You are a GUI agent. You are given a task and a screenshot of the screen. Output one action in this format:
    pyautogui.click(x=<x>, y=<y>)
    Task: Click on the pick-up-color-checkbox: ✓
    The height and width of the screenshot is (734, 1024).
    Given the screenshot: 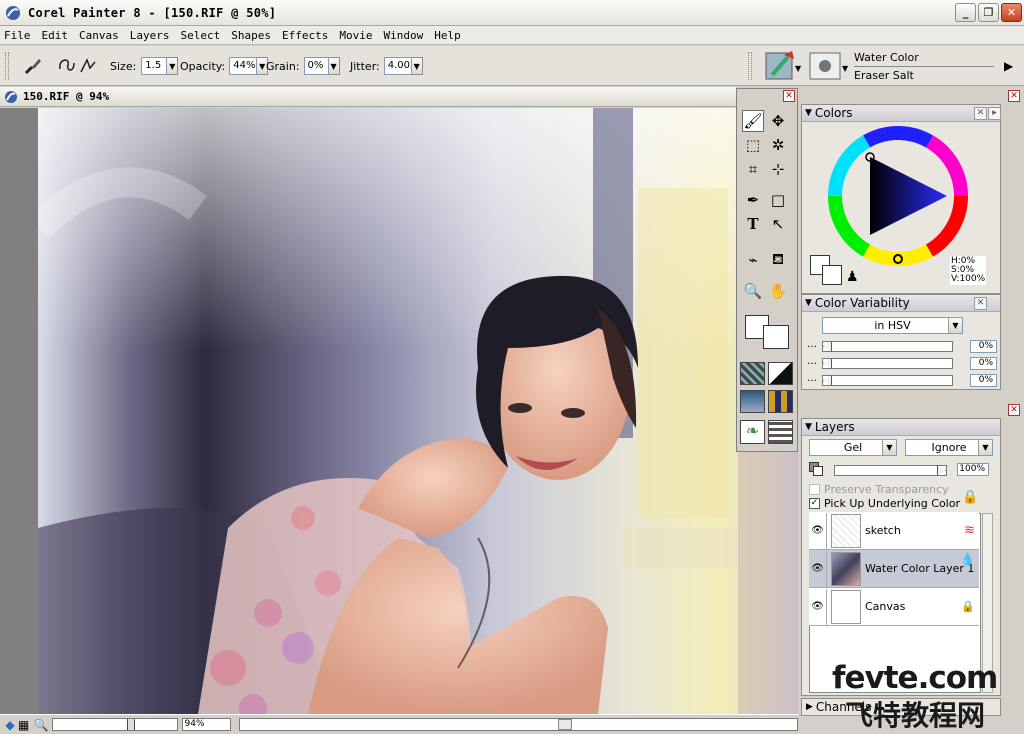 What is the action you would take?
    pyautogui.click(x=814, y=503)
    